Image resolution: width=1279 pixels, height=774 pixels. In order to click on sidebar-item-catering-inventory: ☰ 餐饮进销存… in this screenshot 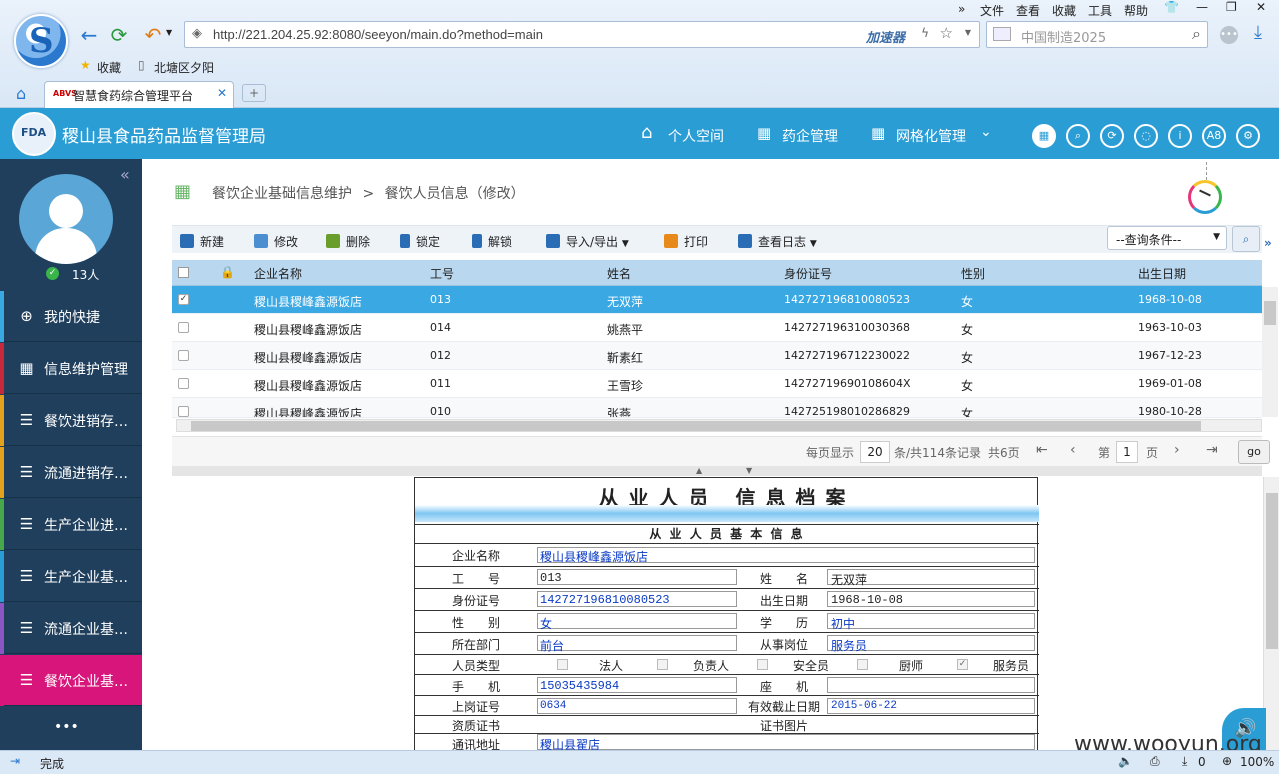, I will do `click(71, 420)`.